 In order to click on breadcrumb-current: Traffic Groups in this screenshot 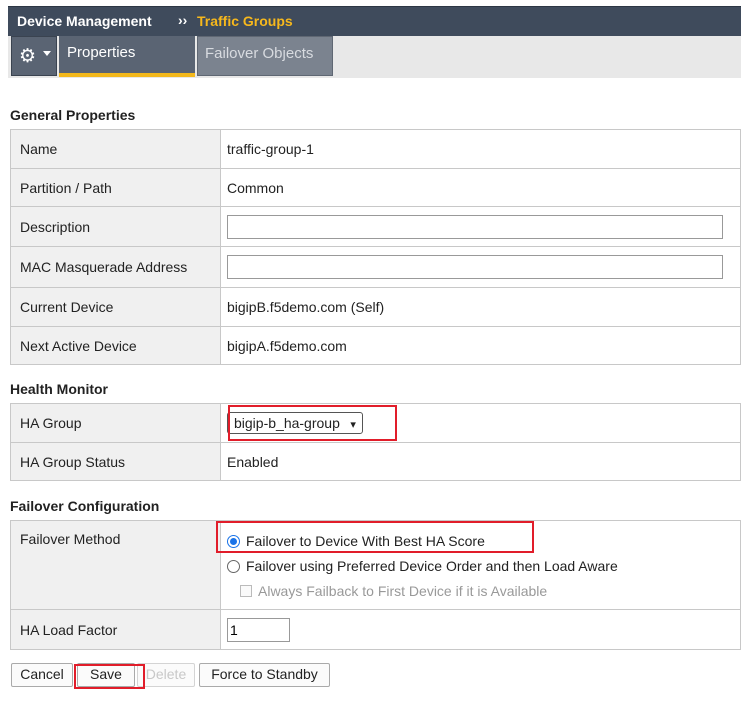, I will do `click(245, 21)`.